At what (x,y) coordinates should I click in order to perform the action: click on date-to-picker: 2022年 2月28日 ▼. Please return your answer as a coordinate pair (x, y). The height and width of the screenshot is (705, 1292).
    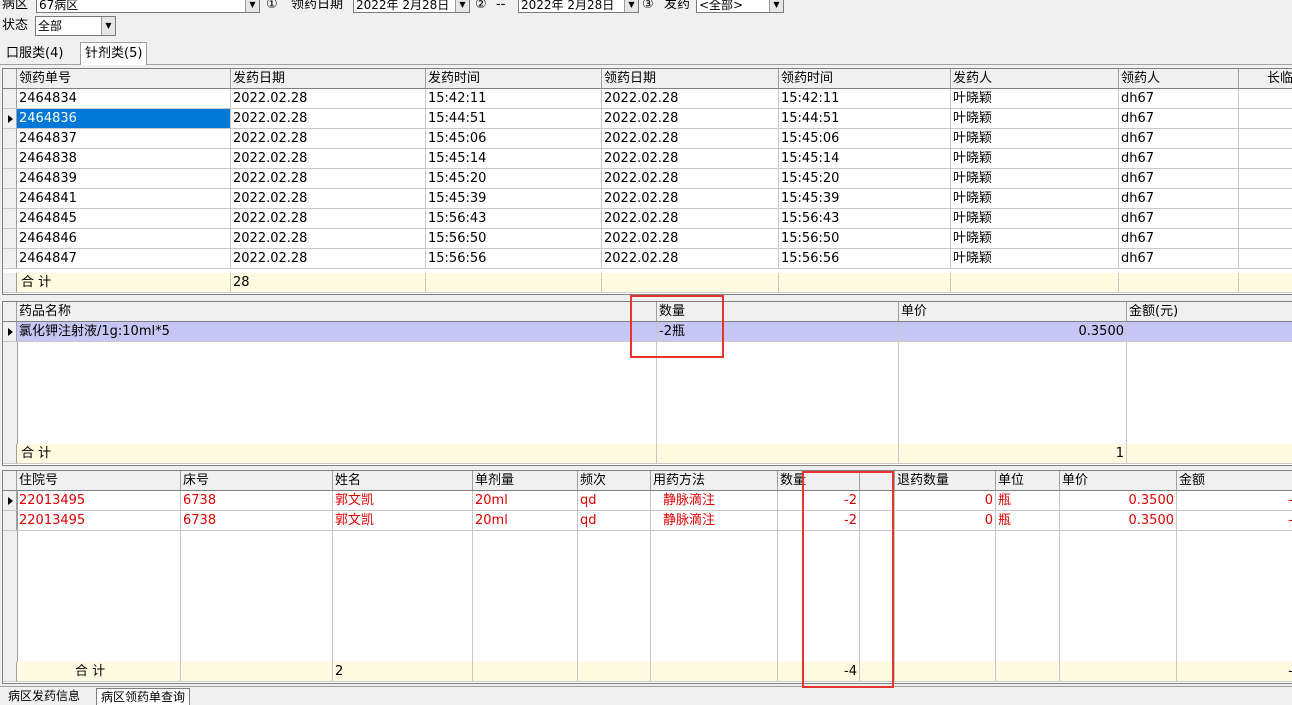
    Looking at the image, I should click on (578, 6).